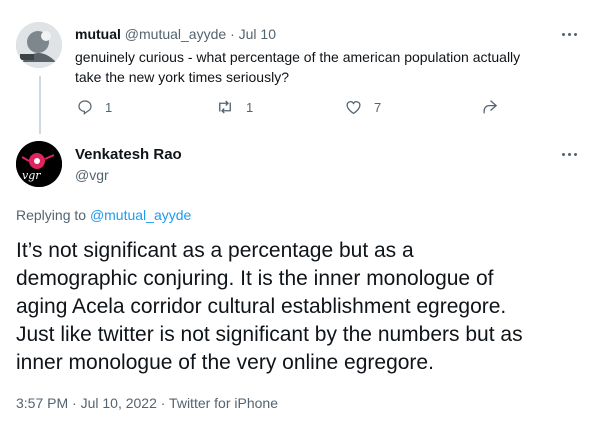  Describe the element at coordinates (39, 164) in the screenshot. I see `main-avatar: vgr` at that location.